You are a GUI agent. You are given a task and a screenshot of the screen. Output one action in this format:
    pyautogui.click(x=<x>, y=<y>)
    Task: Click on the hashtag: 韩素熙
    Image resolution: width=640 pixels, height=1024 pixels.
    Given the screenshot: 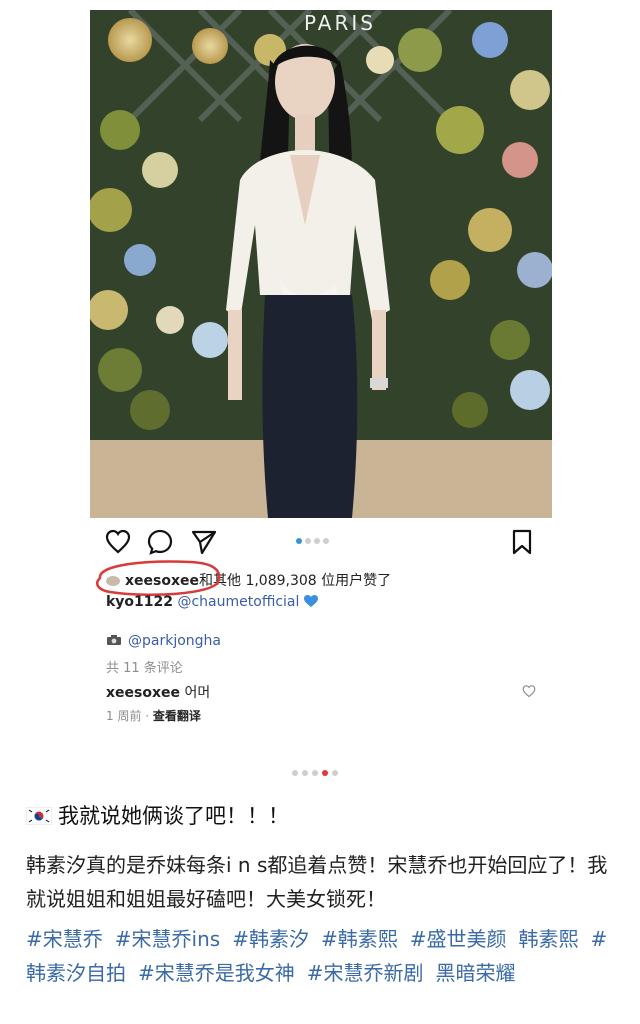 What is the action you would take?
    pyautogui.click(x=548, y=939)
    